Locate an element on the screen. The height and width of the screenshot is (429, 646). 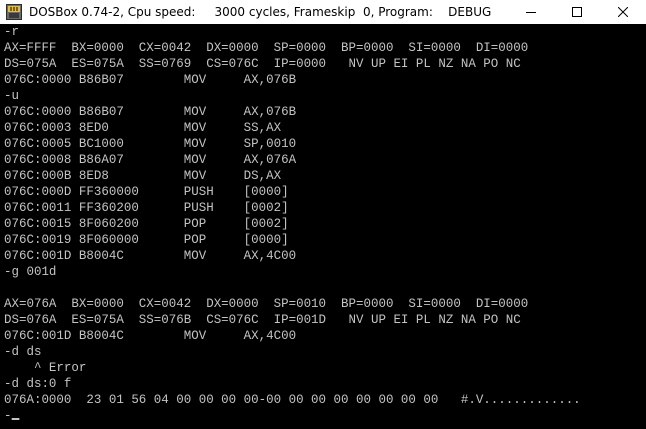
console-prompt-line: - is located at coordinates (12, 416).